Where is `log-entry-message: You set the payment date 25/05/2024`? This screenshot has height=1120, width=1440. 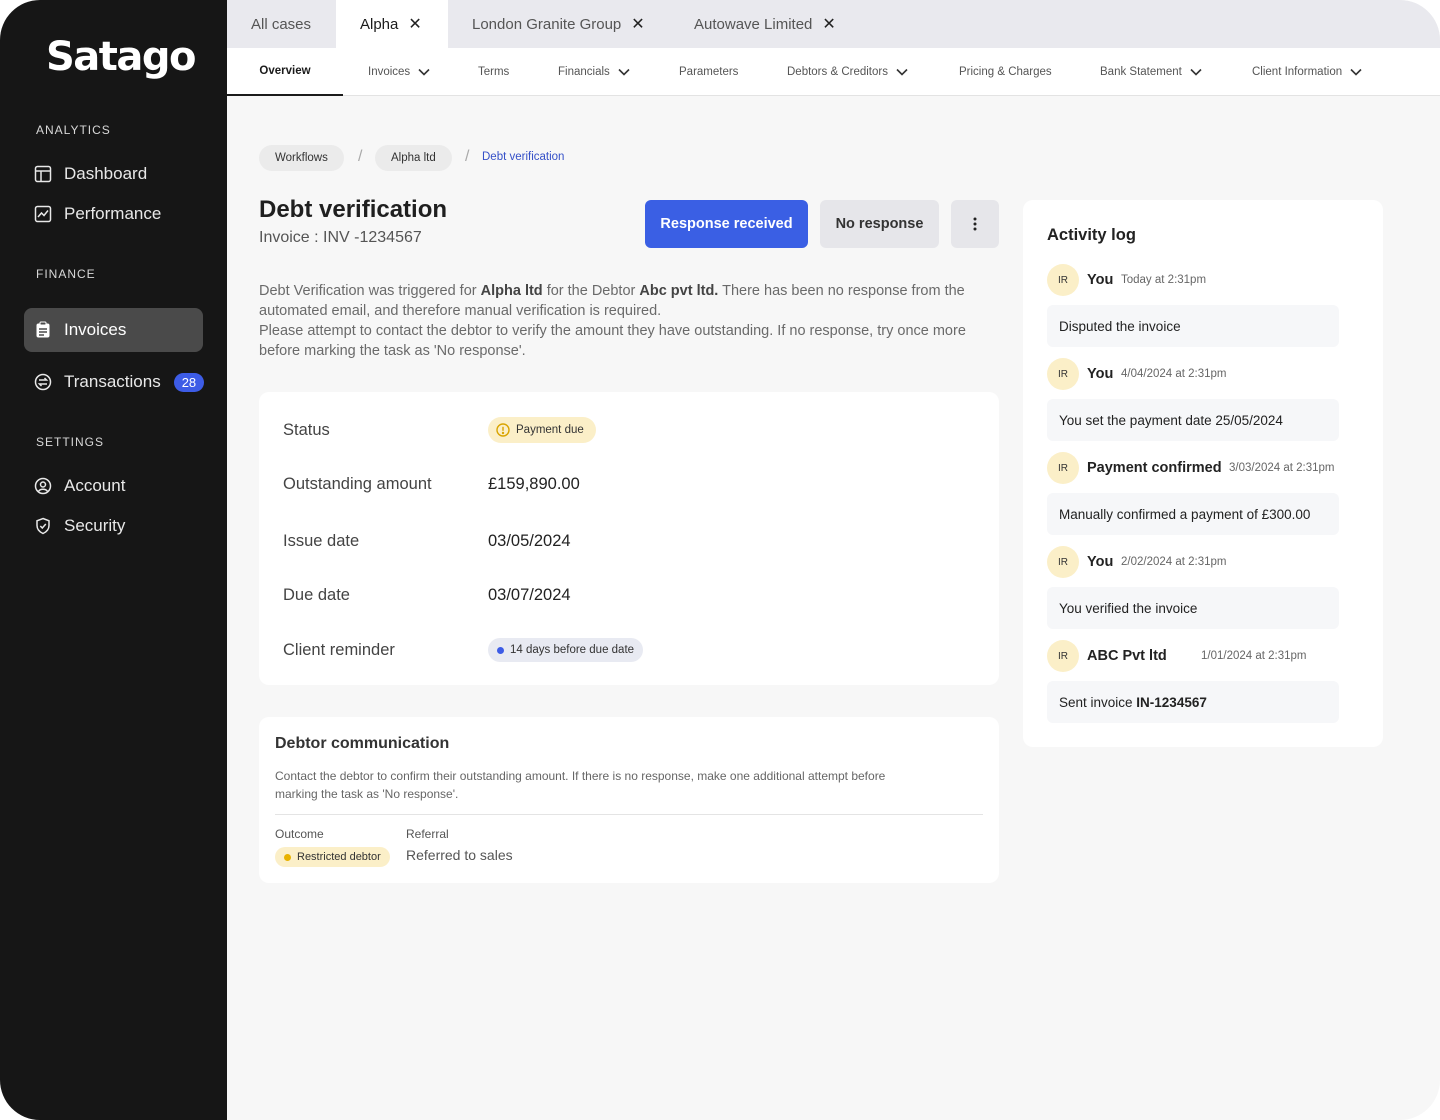
log-entry-message: You set the payment date 25/05/2024 is located at coordinates (1193, 420).